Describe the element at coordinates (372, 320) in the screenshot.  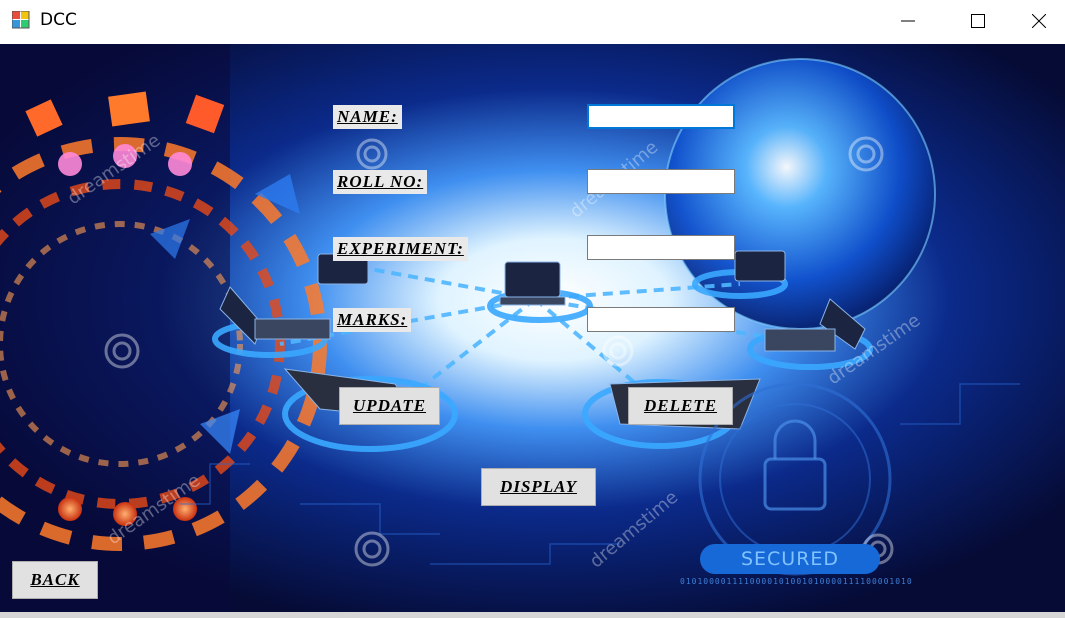
I see `marks-label: MARKS:` at that location.